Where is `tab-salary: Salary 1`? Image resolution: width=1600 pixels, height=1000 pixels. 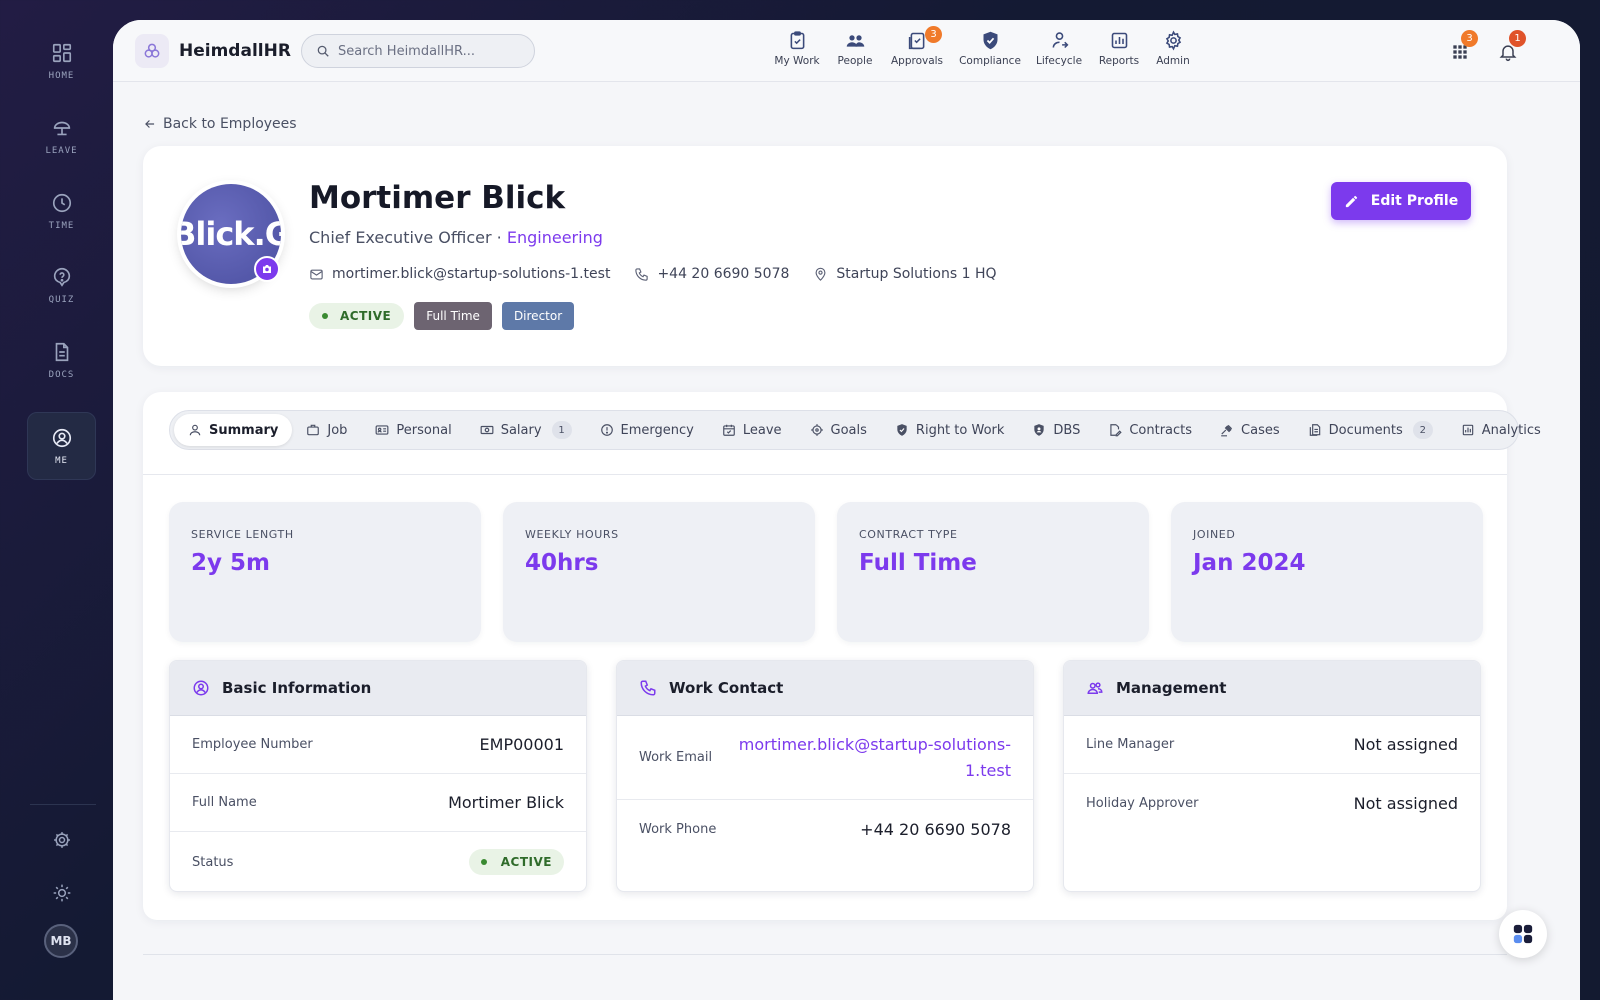
tab-salary: Salary 1 is located at coordinates (526, 430).